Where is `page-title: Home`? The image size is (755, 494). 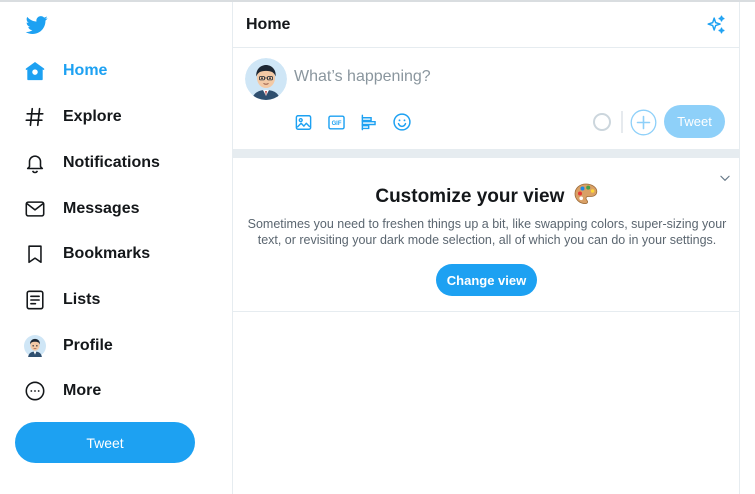 page-title: Home is located at coordinates (268, 24).